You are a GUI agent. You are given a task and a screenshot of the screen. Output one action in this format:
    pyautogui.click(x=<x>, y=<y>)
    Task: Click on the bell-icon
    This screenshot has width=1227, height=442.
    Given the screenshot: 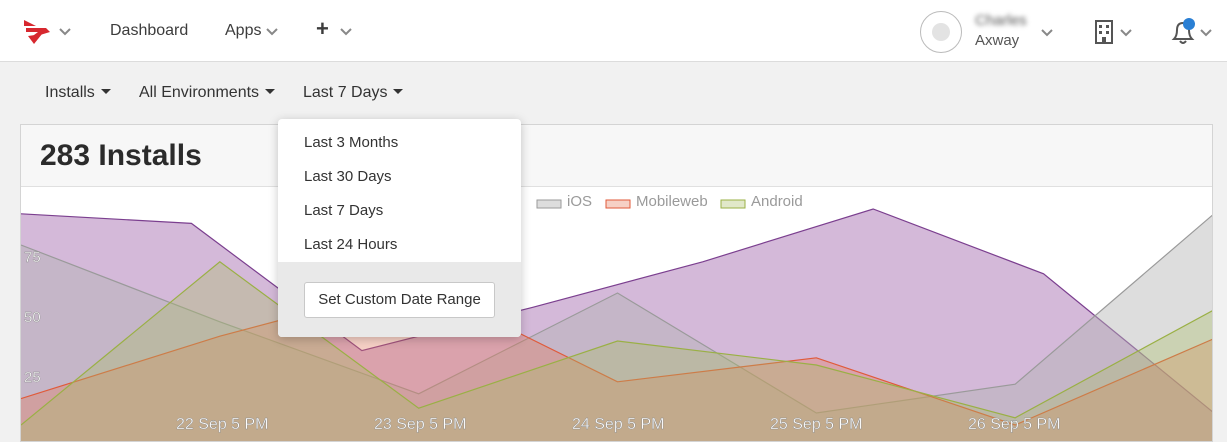 What is the action you would take?
    pyautogui.click(x=1183, y=32)
    